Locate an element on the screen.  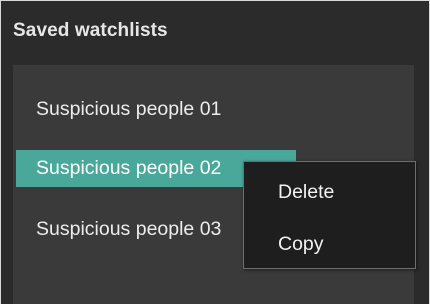
panel-title: Saved watchlists is located at coordinates (90, 30).